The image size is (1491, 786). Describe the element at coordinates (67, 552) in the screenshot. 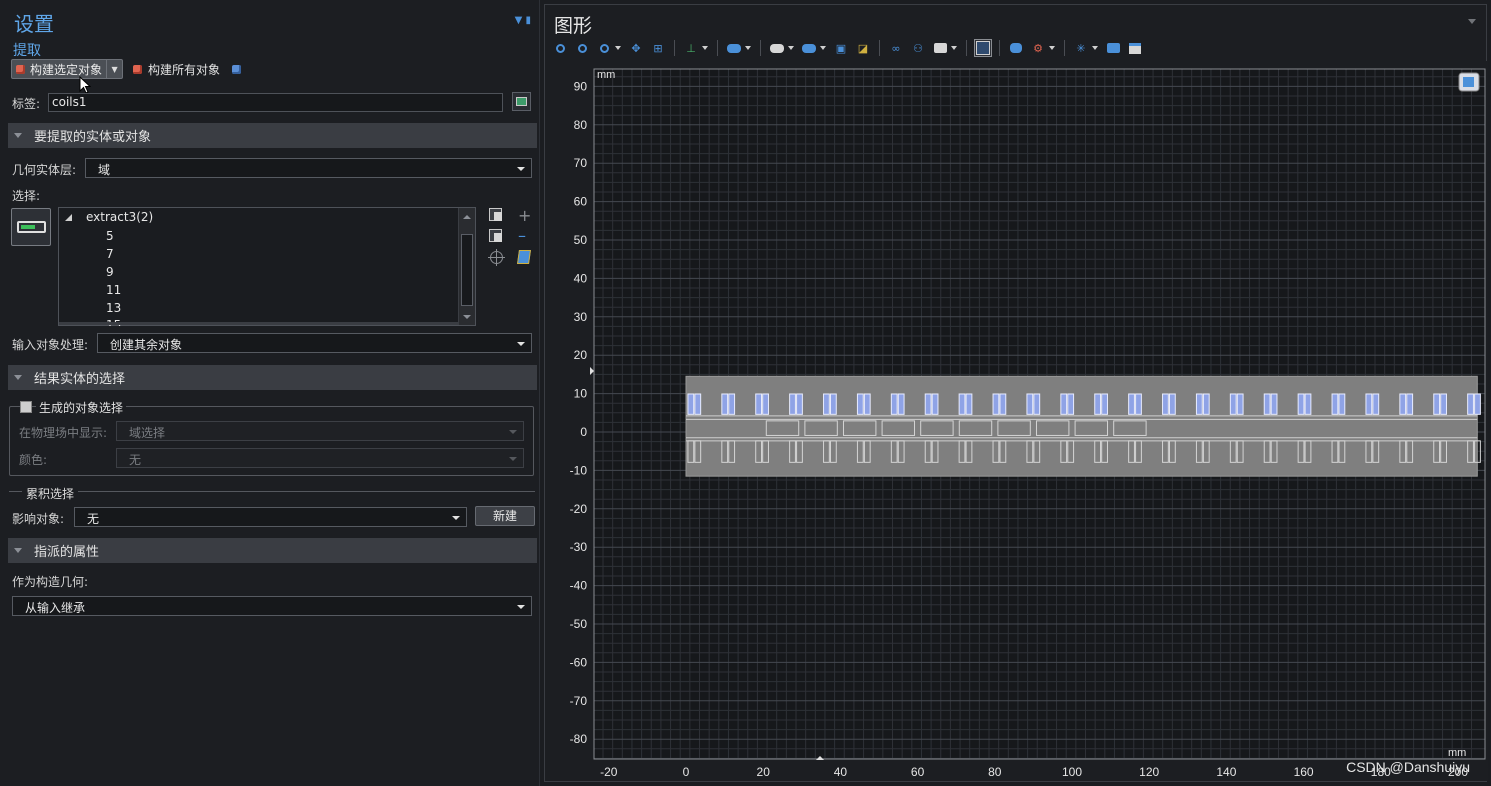

I see `section-assigned-title: 指派的属性` at that location.